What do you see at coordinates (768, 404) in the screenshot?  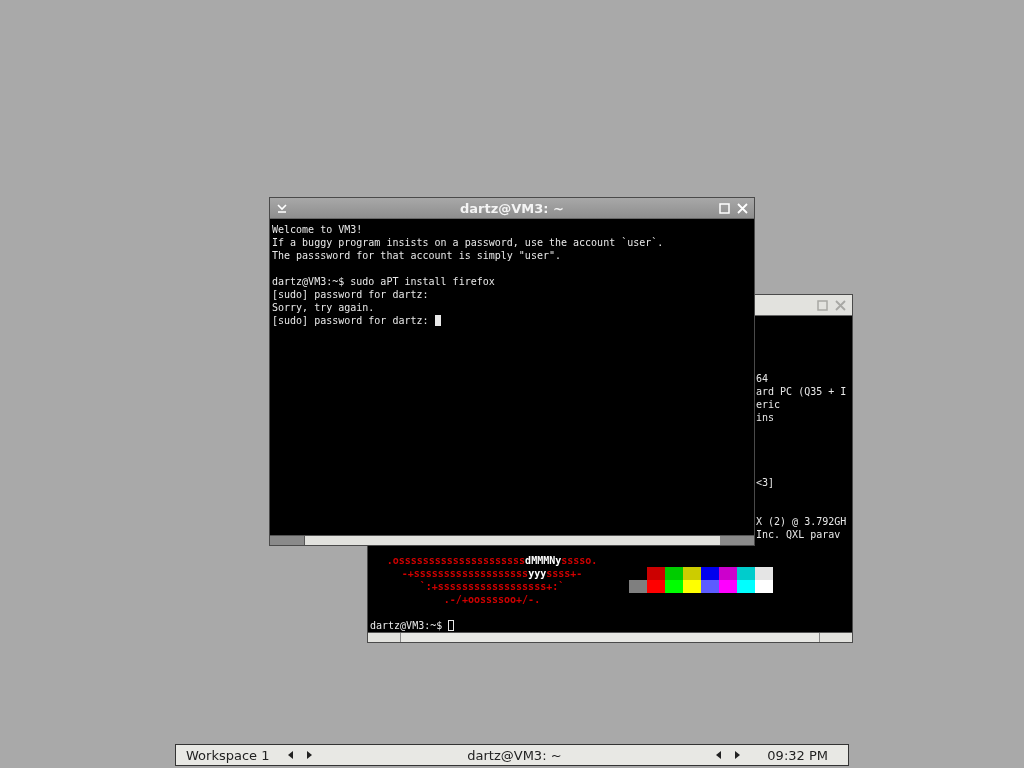 I see `system-info-text: eric` at bounding box center [768, 404].